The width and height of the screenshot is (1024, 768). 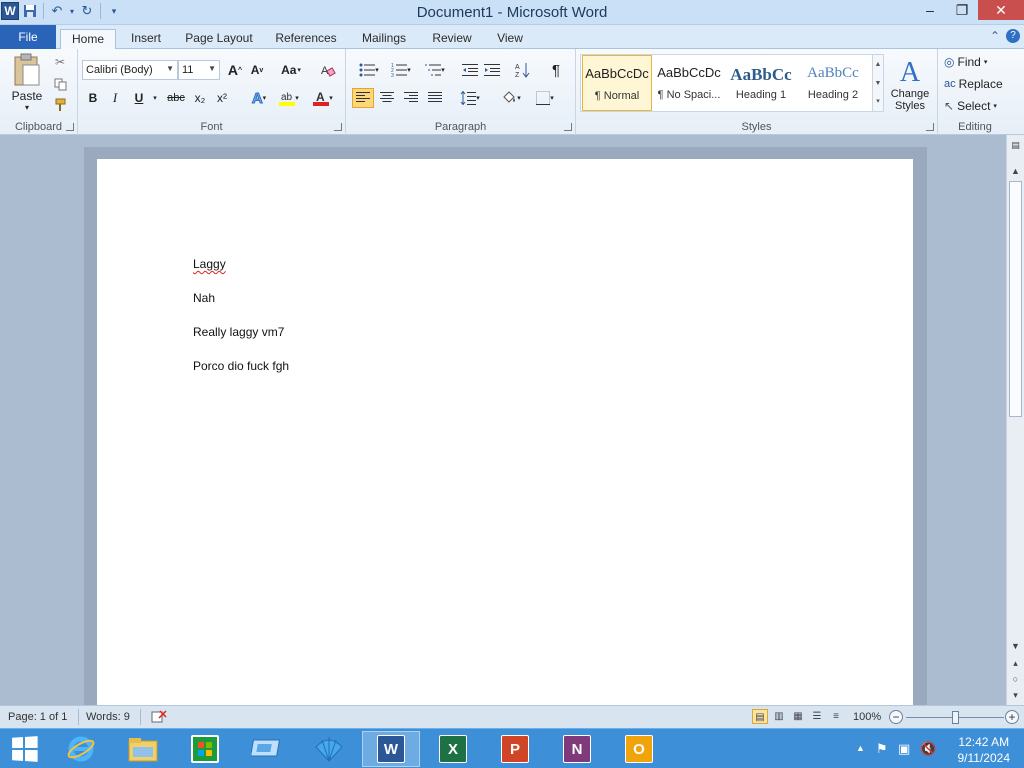 I want to click on paragraph-launcher-icon, so click(x=568, y=127).